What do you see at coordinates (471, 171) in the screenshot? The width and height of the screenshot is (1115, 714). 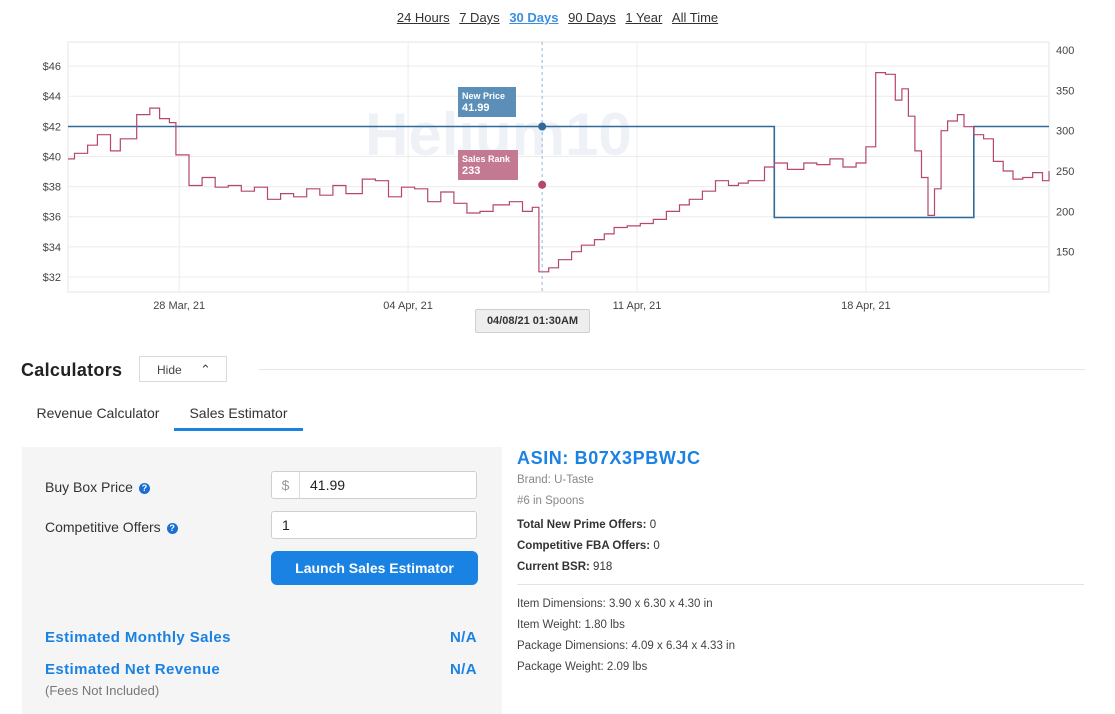 I see `rank-tooltip-value: 233` at bounding box center [471, 171].